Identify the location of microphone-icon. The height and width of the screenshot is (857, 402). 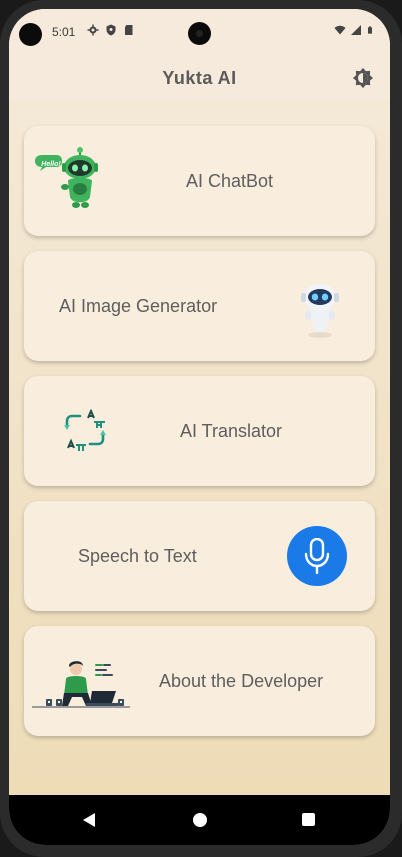
(317, 556).